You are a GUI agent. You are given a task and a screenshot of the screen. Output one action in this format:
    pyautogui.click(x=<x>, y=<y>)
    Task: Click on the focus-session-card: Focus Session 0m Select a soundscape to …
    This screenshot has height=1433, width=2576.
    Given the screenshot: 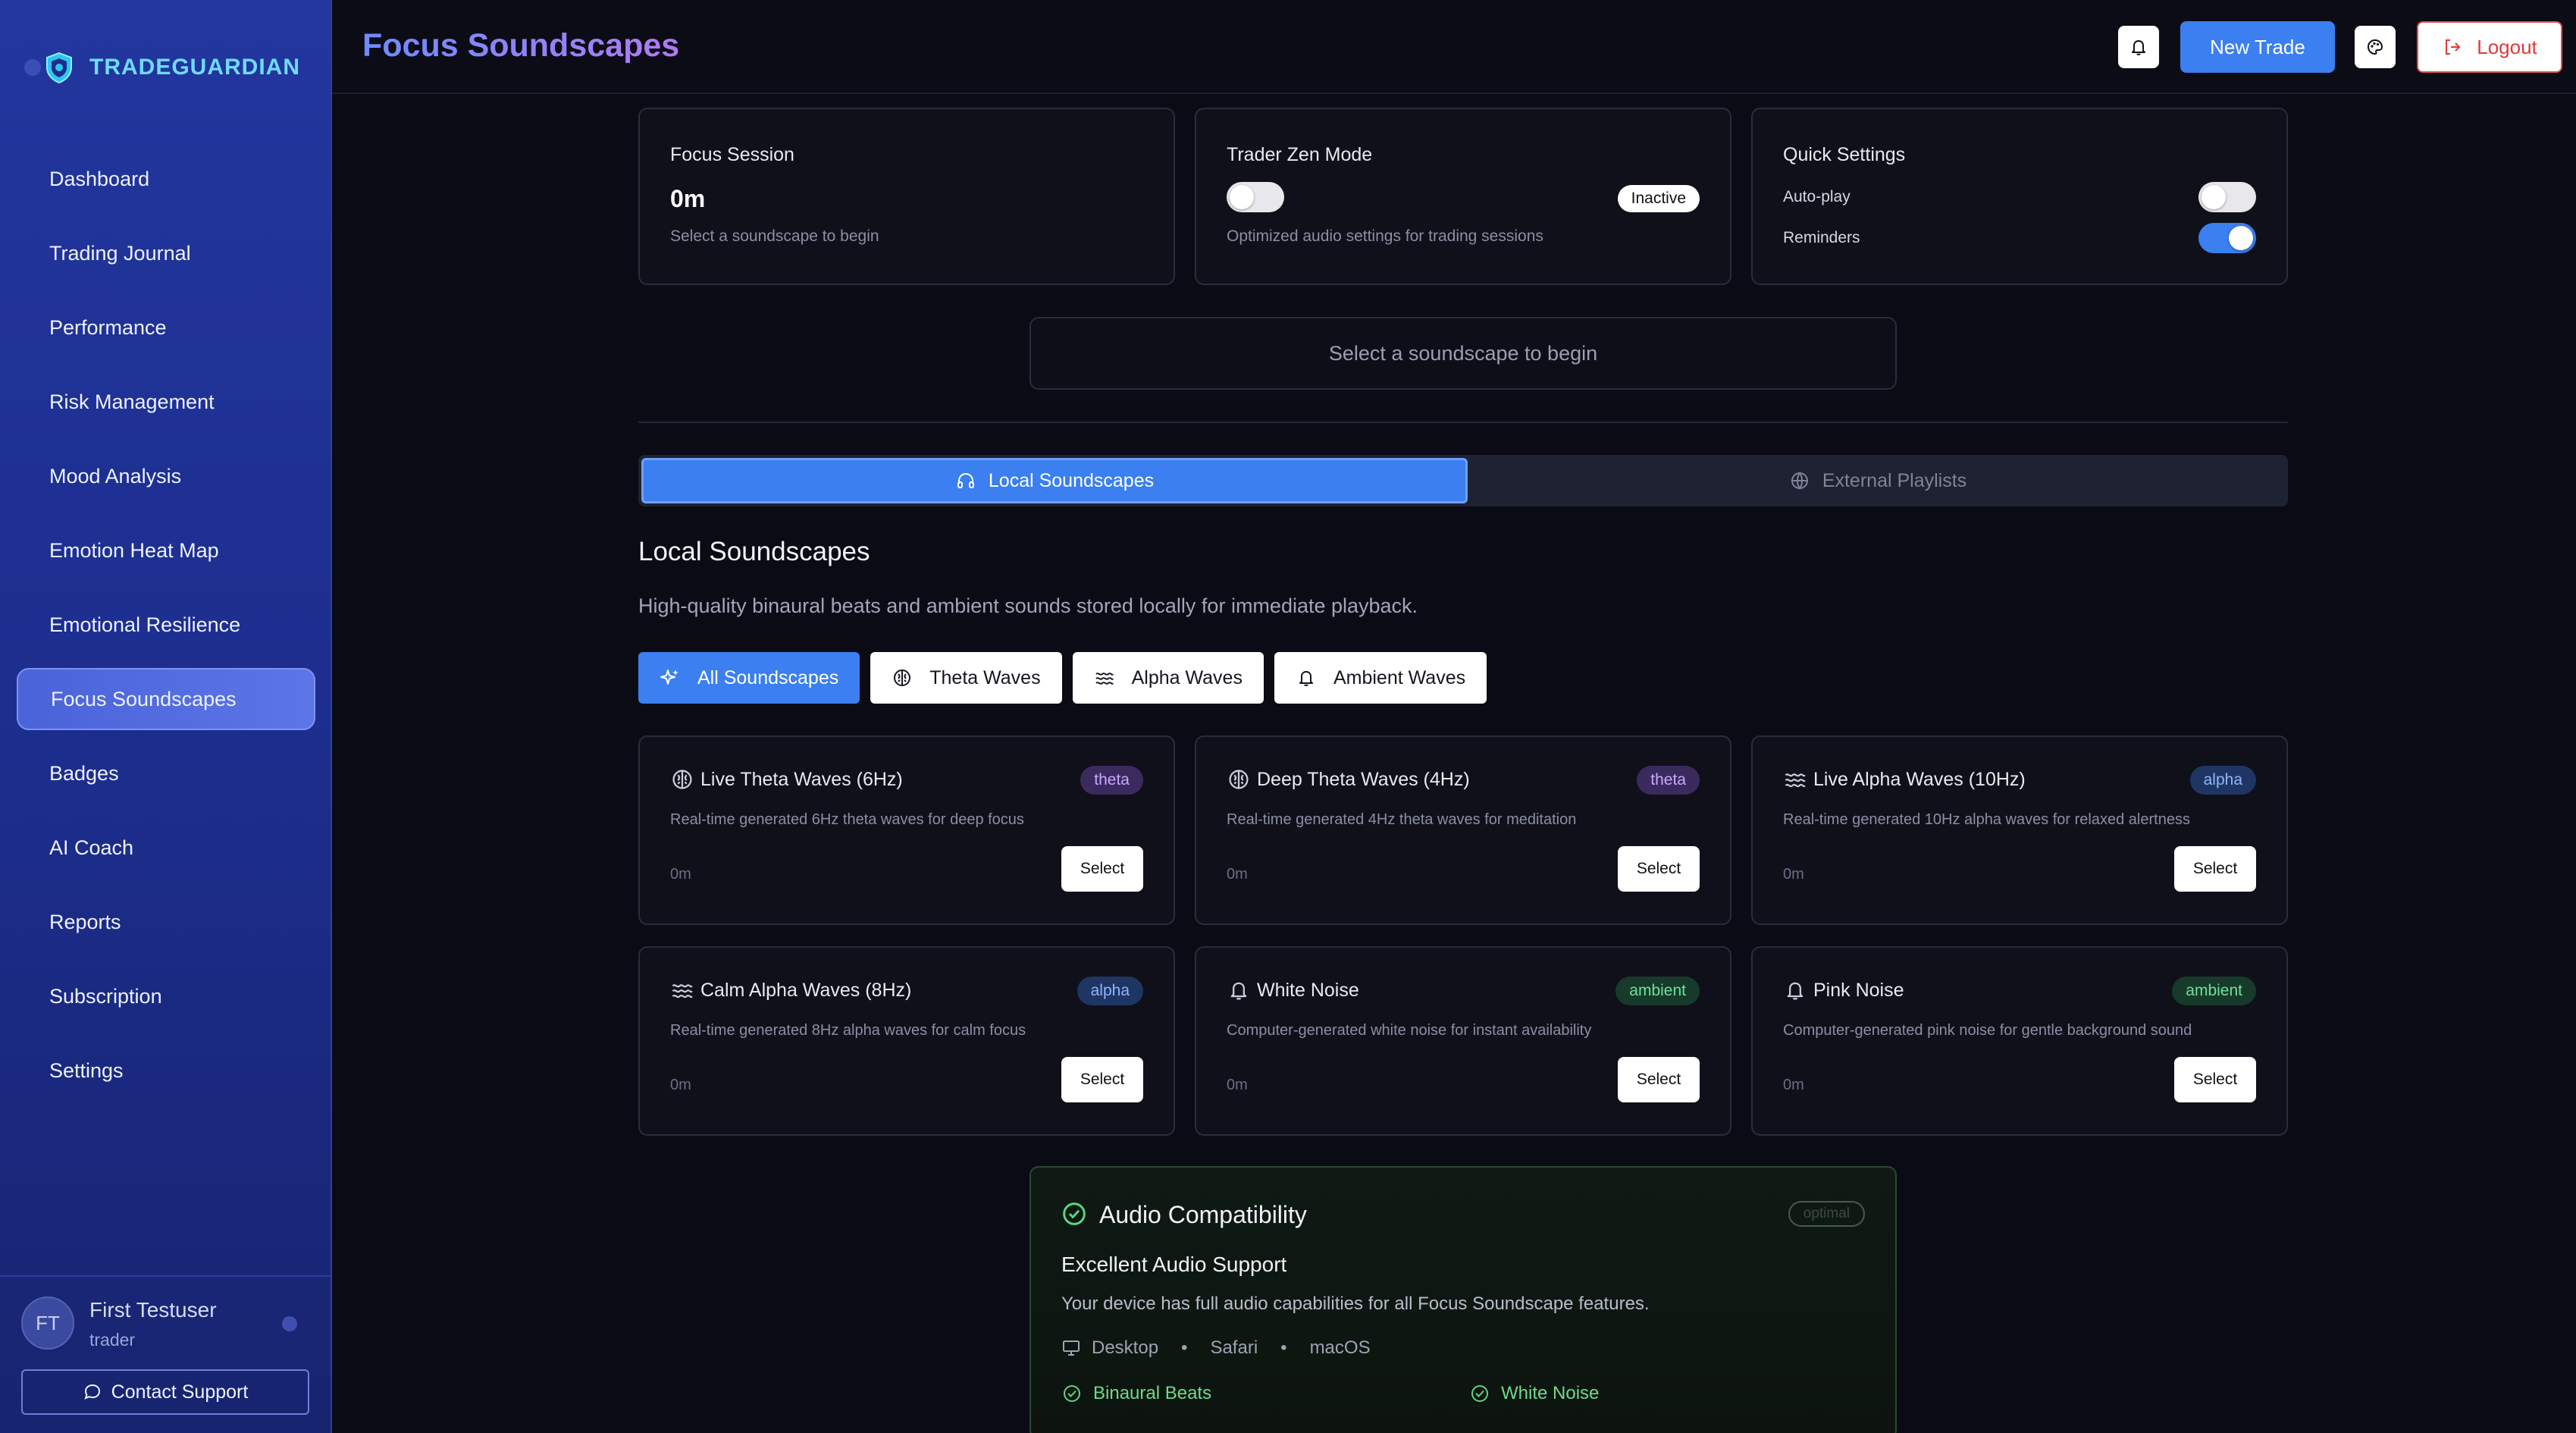 What is the action you would take?
    pyautogui.click(x=906, y=196)
    